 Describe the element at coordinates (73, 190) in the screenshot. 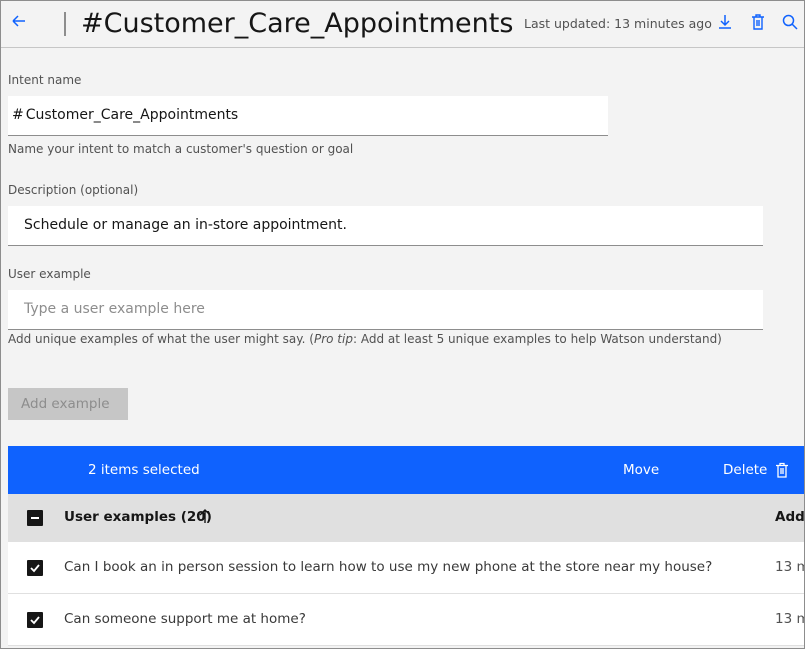

I see `description-label: Description (optional)` at that location.